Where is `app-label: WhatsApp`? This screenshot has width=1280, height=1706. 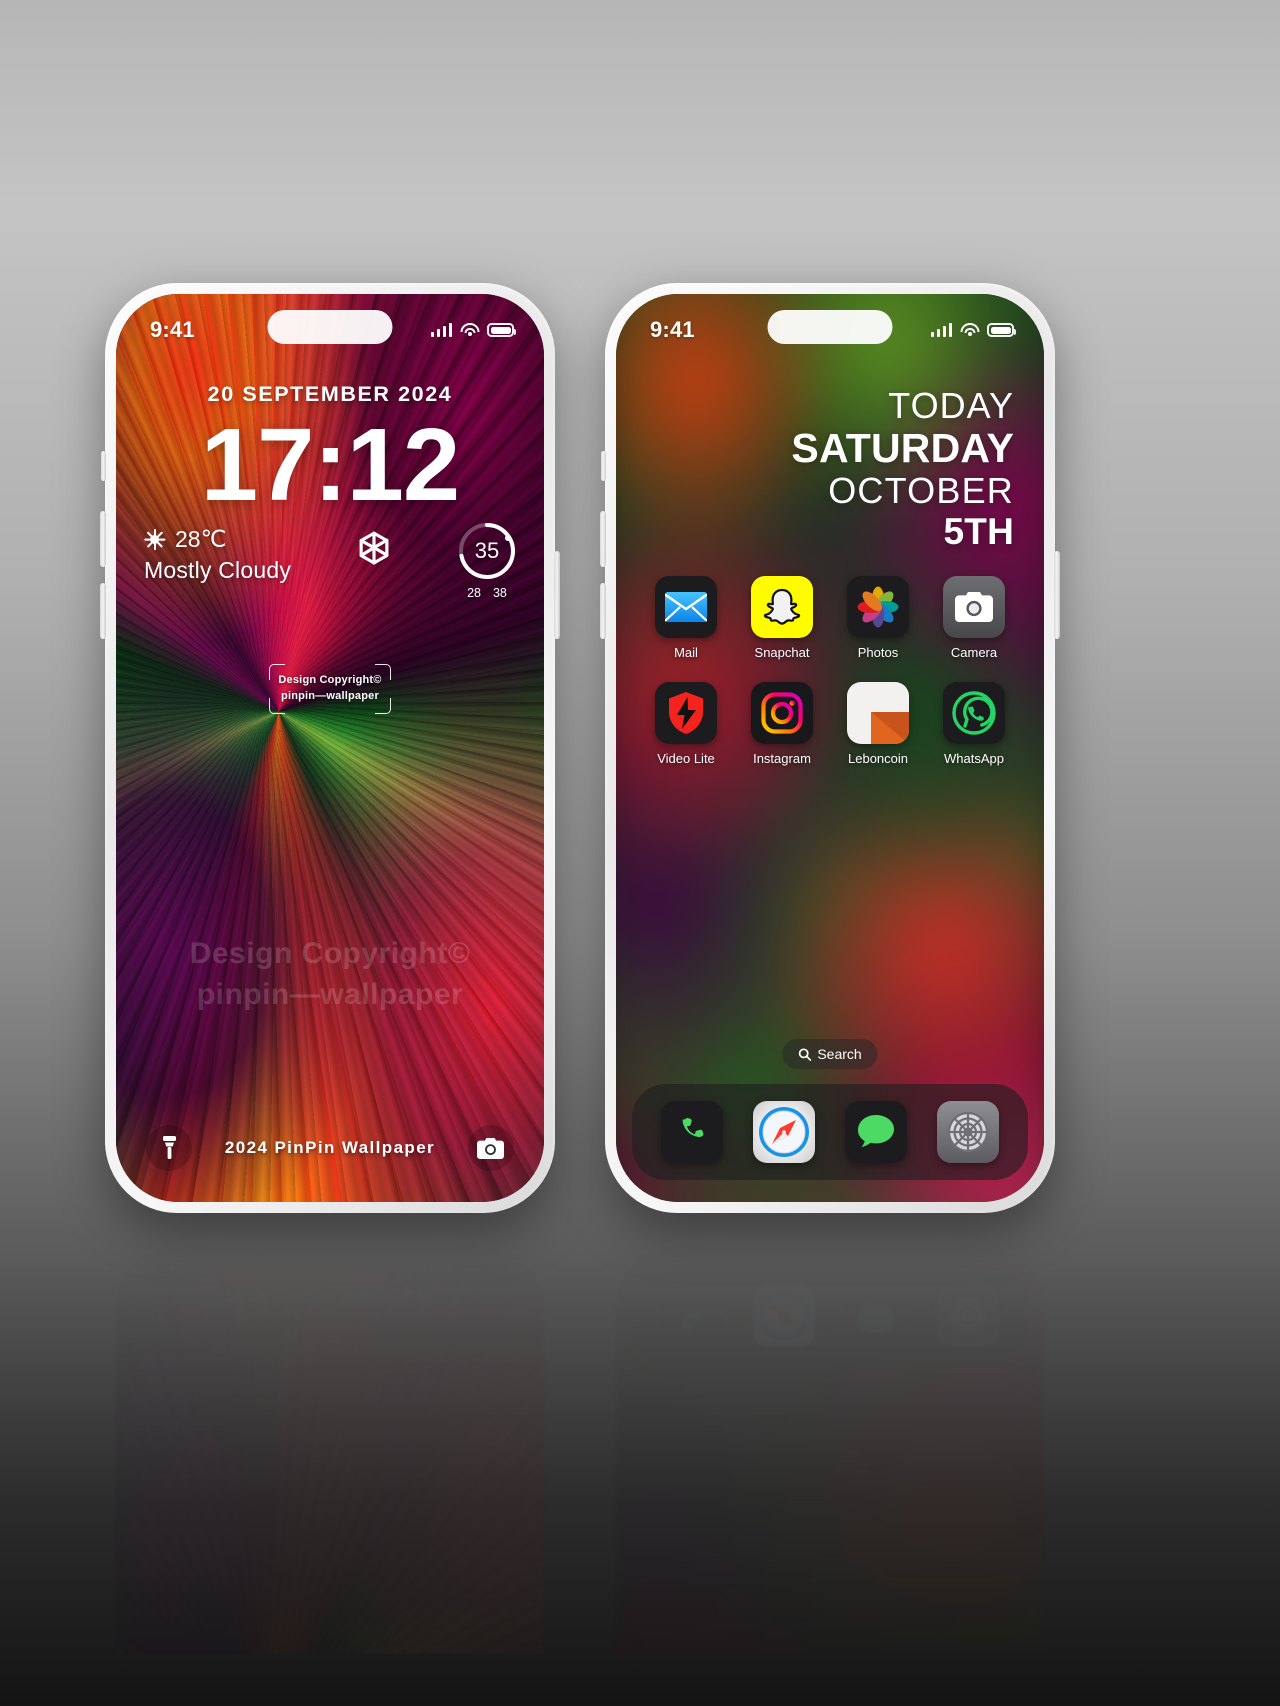 app-label: WhatsApp is located at coordinates (974, 758).